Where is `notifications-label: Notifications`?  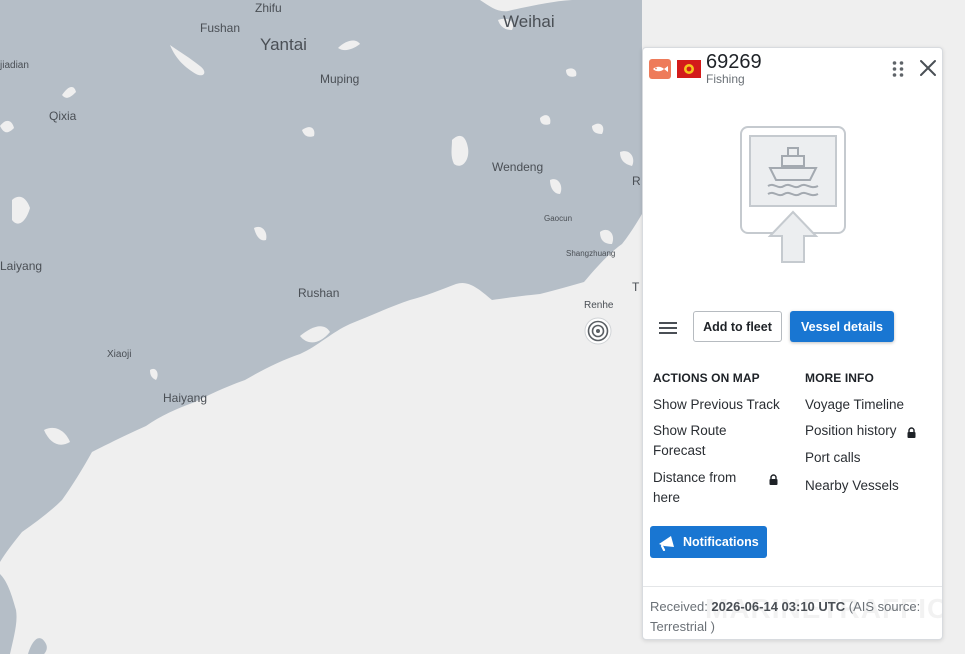
notifications-label: Notifications is located at coordinates (721, 542).